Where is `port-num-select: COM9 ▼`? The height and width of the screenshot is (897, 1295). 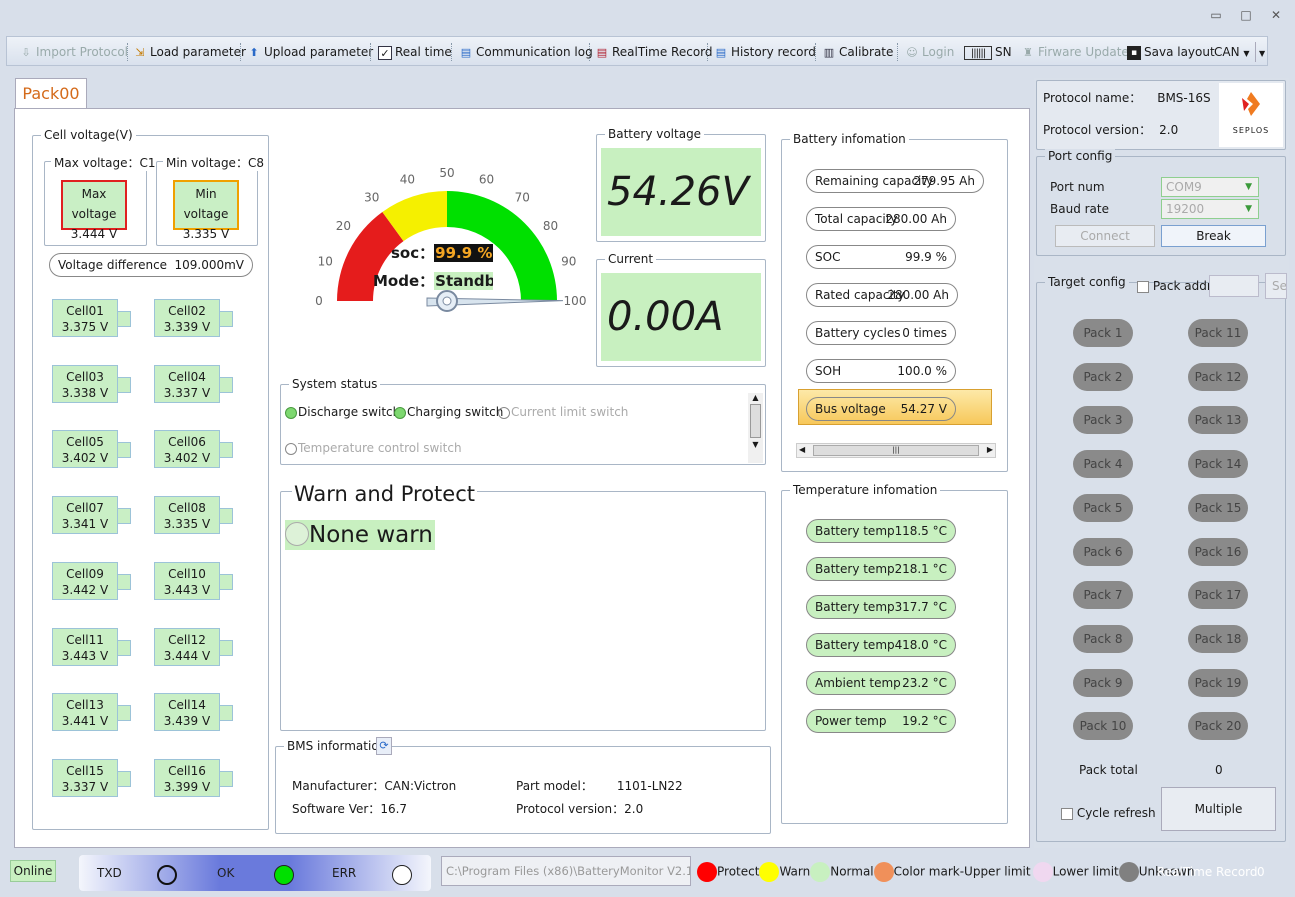
port-num-select: COM9 ▼ is located at coordinates (1210, 187).